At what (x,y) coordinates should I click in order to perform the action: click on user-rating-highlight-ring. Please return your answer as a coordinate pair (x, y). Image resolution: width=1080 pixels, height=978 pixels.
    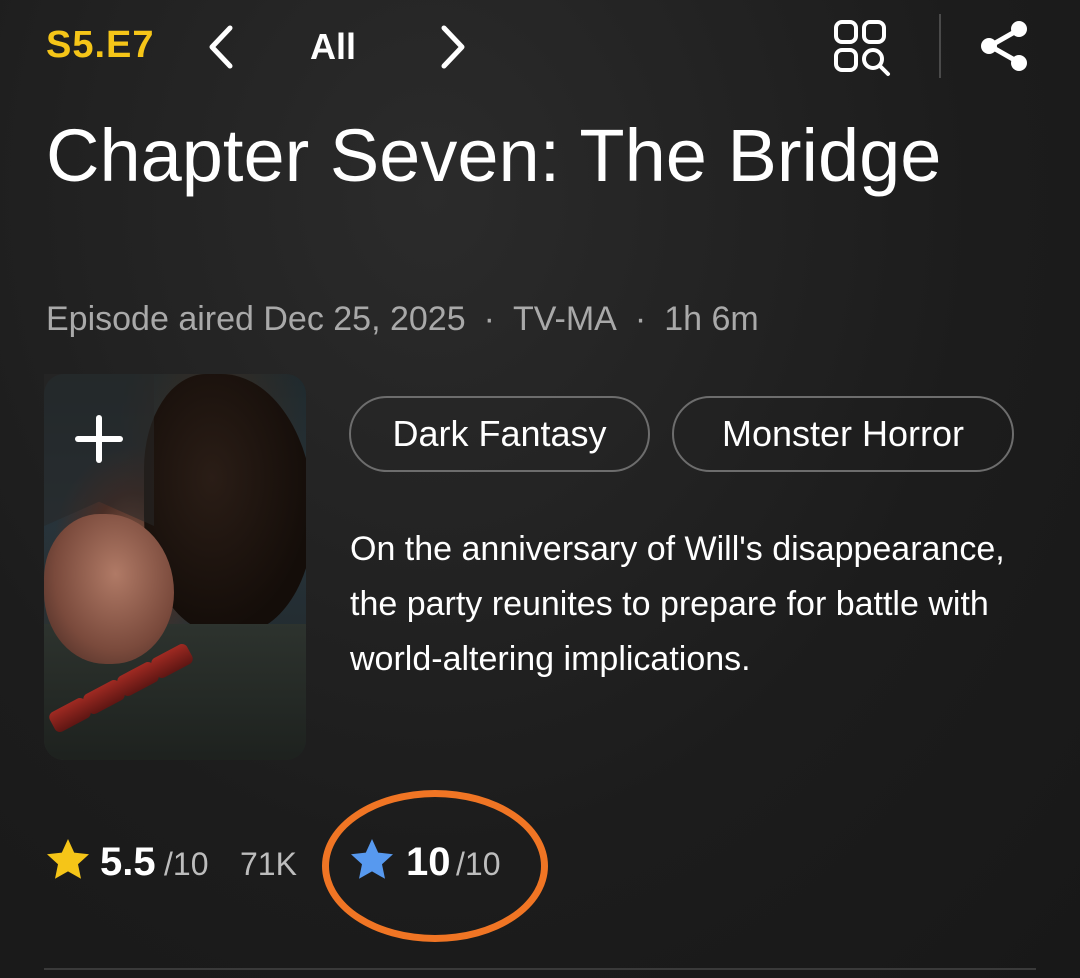
    Looking at the image, I should click on (435, 866).